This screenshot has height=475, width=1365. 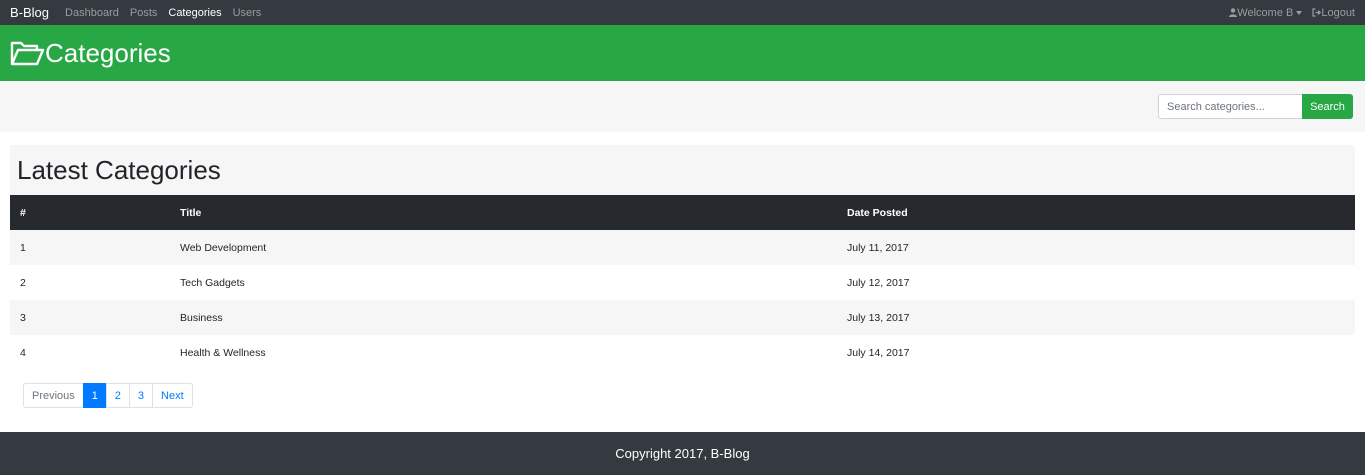 I want to click on nav-posts: Posts, so click(x=144, y=13).